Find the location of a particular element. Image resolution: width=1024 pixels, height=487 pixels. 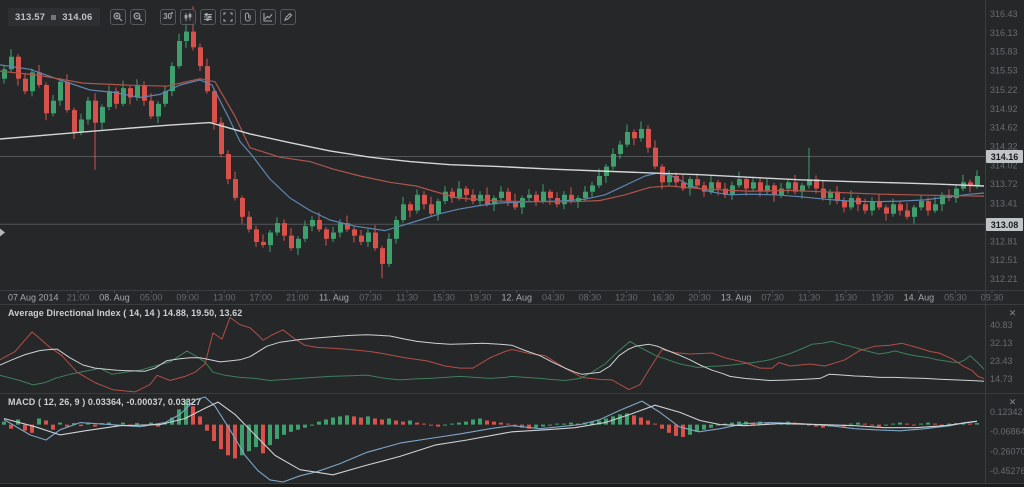

magnifier-minus-icon is located at coordinates (138, 17).